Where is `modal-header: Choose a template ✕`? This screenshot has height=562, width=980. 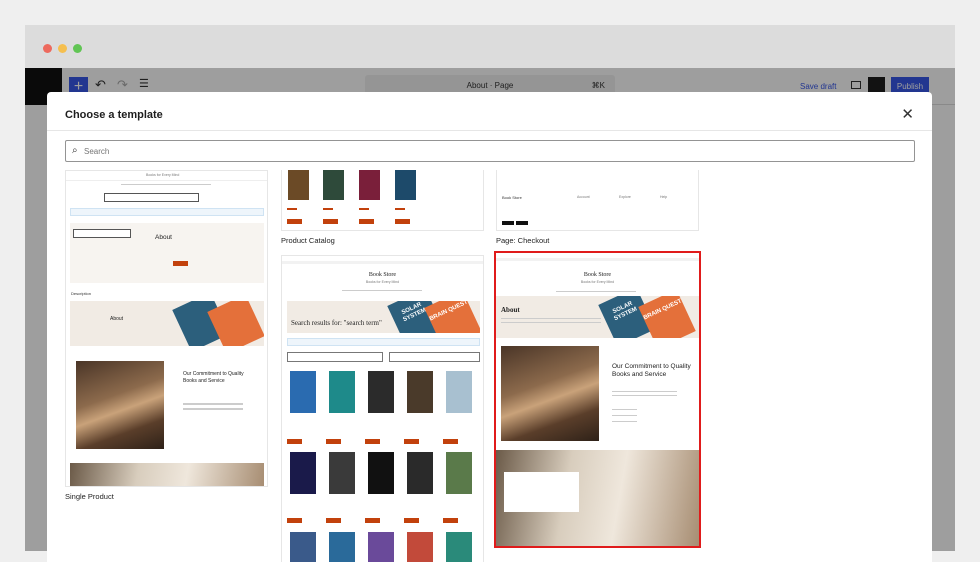 modal-header: Choose a template ✕ is located at coordinates (489, 111).